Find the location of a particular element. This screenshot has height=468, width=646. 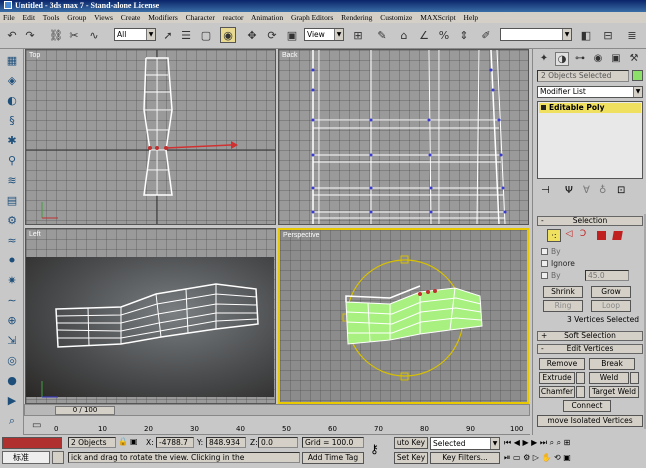

hinge-icon: ⚲ is located at coordinates (12, 161).